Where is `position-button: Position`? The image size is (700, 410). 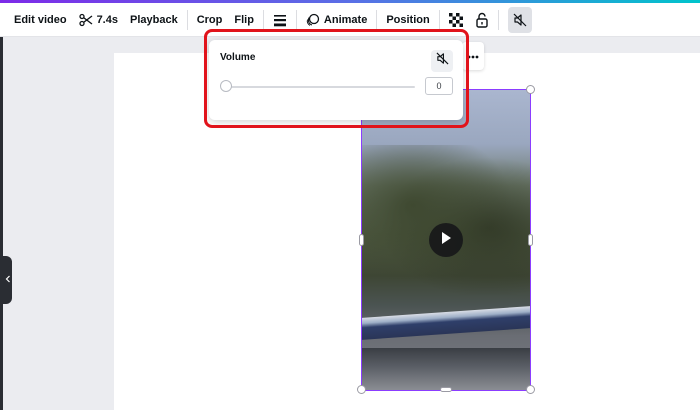 position-button: Position is located at coordinates (407, 20).